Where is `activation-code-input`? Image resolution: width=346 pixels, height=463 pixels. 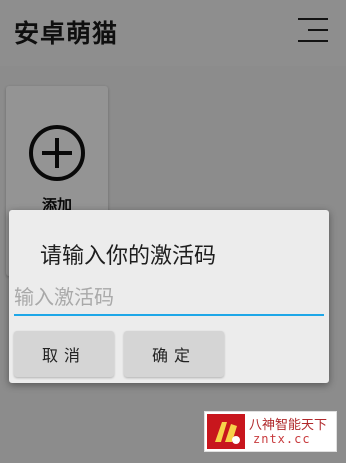 activation-code-input is located at coordinates (169, 298).